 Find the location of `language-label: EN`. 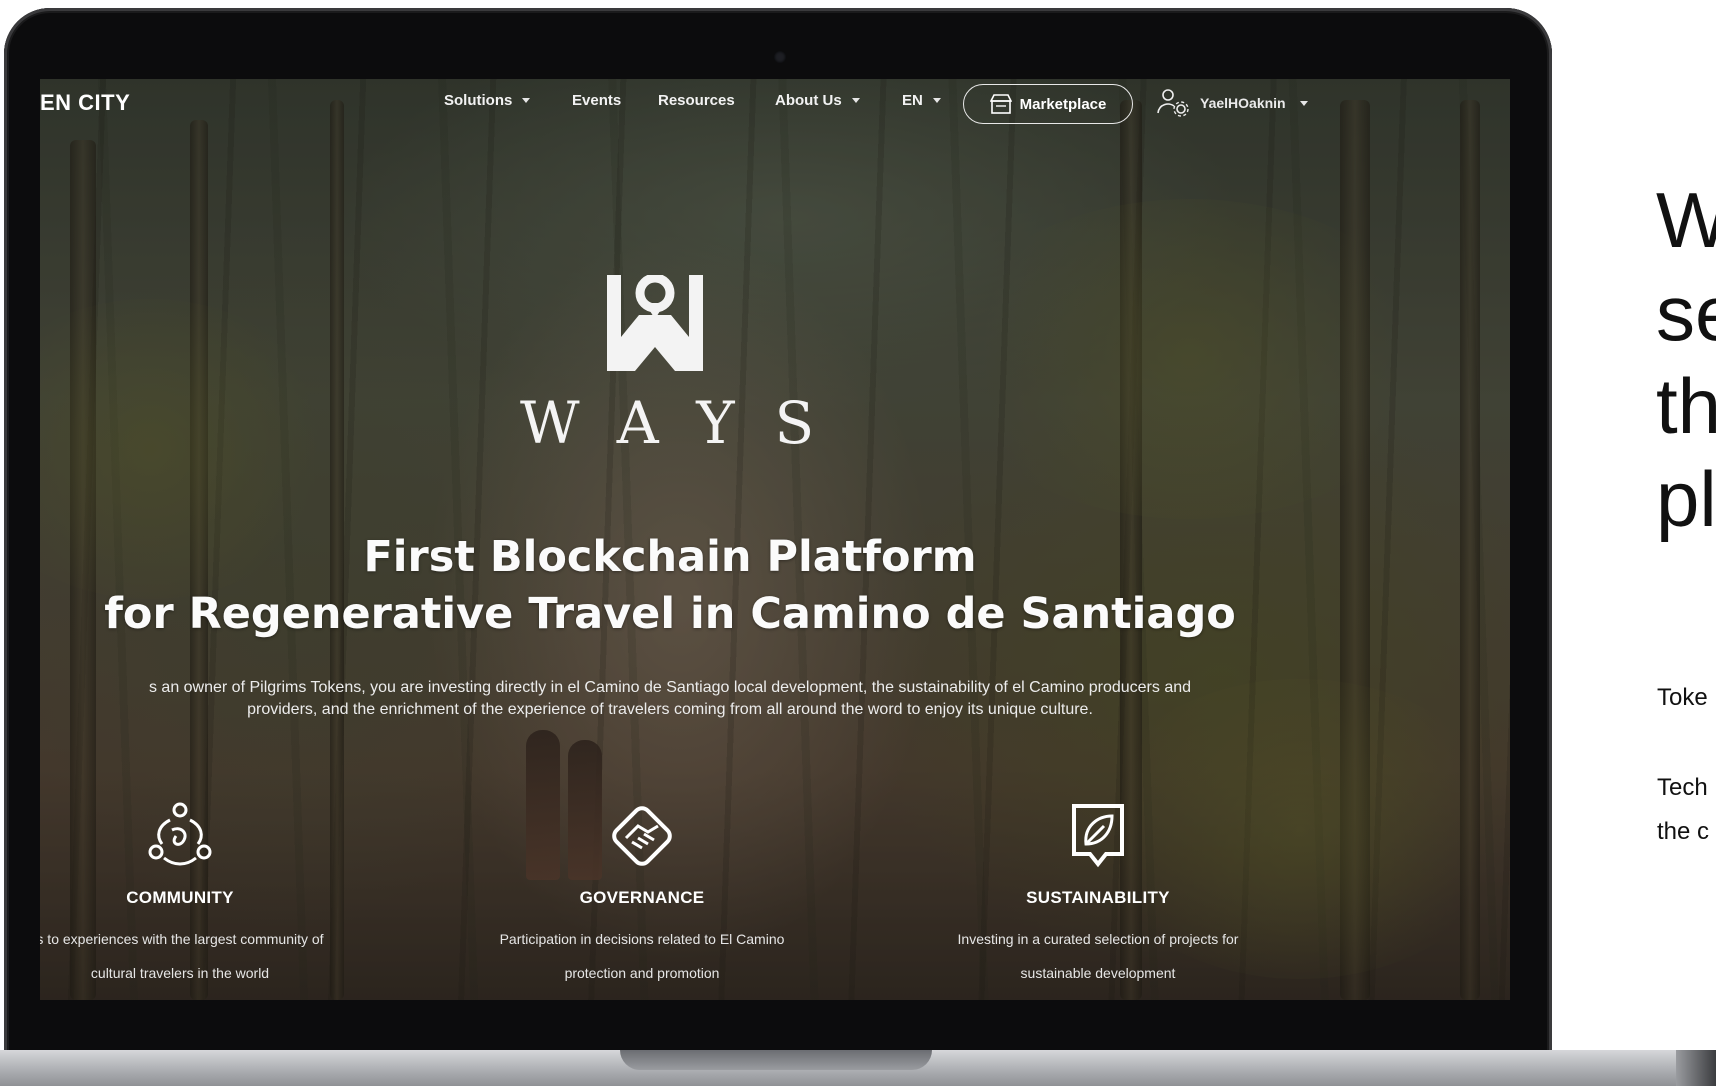

language-label: EN is located at coordinates (912, 100).